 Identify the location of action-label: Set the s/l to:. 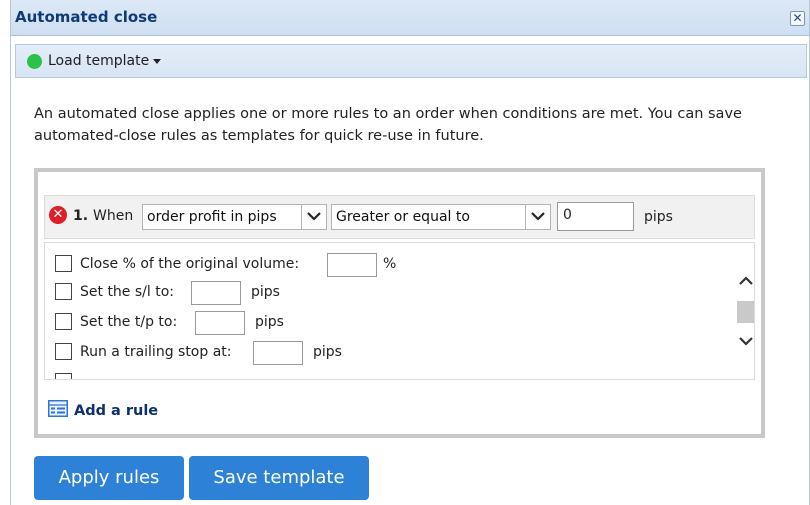
(127, 292).